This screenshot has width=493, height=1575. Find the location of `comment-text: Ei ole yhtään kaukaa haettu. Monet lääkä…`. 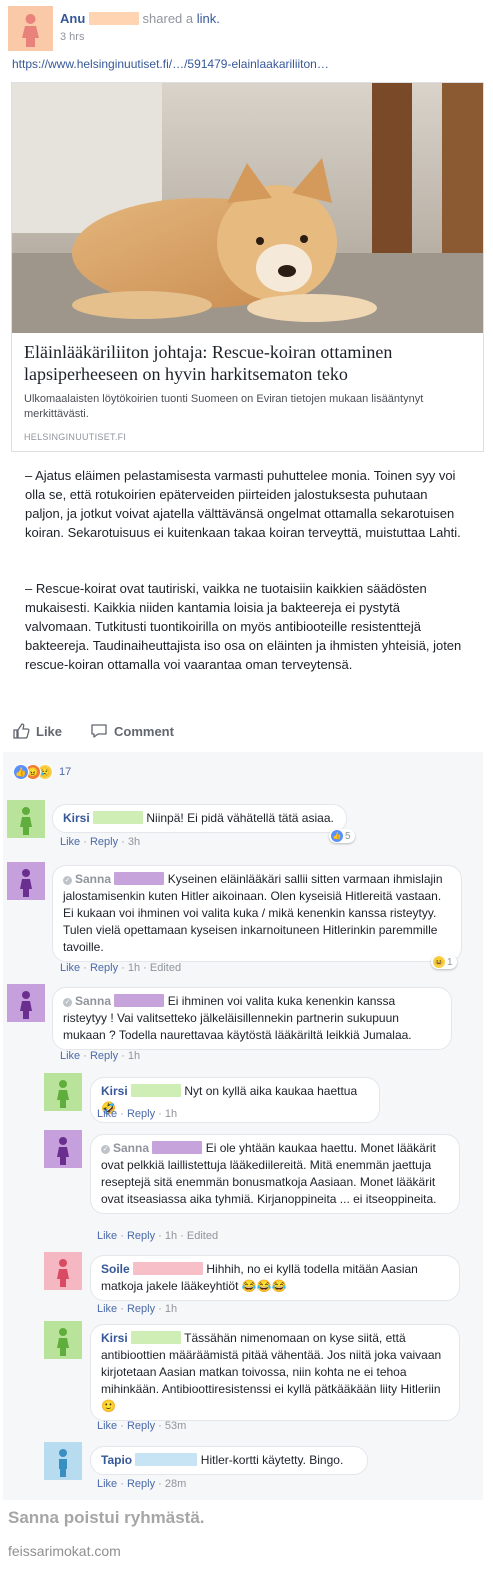

comment-text: Ei ole yhtään kaukaa haettu. Monet lääkä… is located at coordinates (269, 1173).